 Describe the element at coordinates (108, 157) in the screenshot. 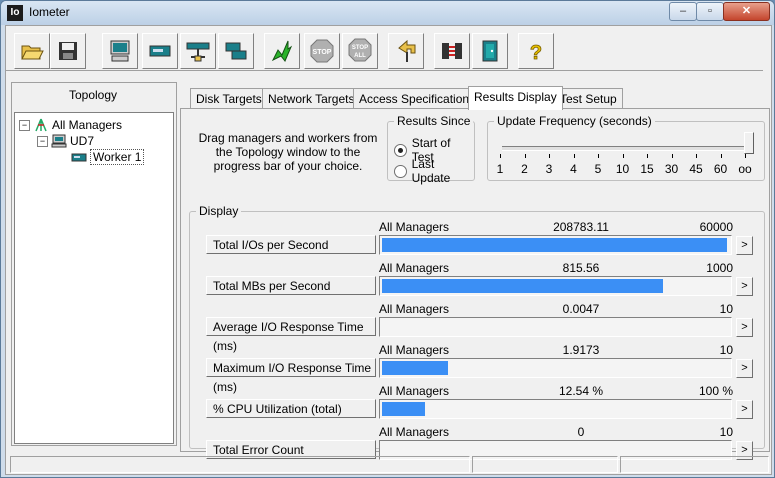

I see `tree-item-worker: Worker 1` at that location.